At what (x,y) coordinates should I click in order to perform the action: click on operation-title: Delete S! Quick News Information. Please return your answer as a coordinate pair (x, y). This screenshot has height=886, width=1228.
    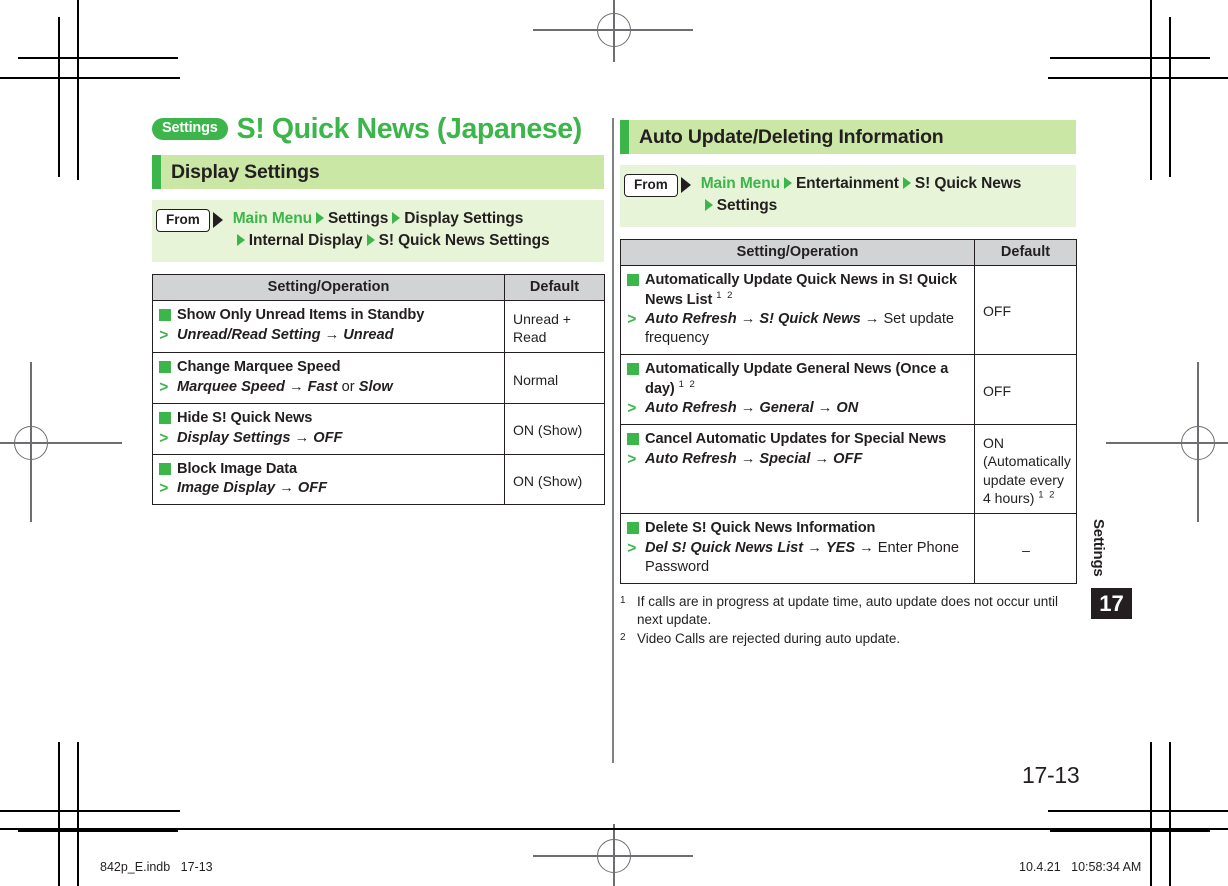
    Looking at the image, I should click on (797, 528).